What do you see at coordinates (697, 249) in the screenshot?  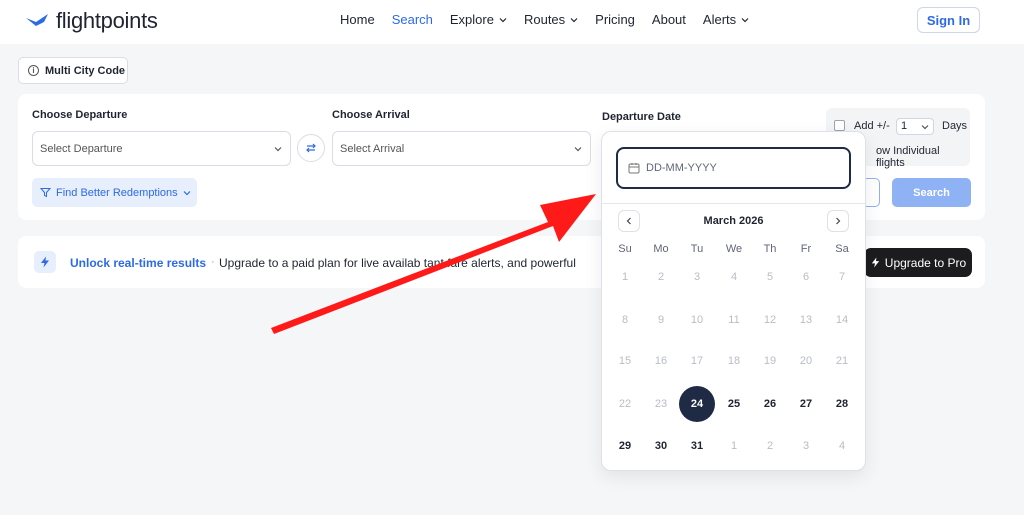 I see `weekday-label: Tu` at bounding box center [697, 249].